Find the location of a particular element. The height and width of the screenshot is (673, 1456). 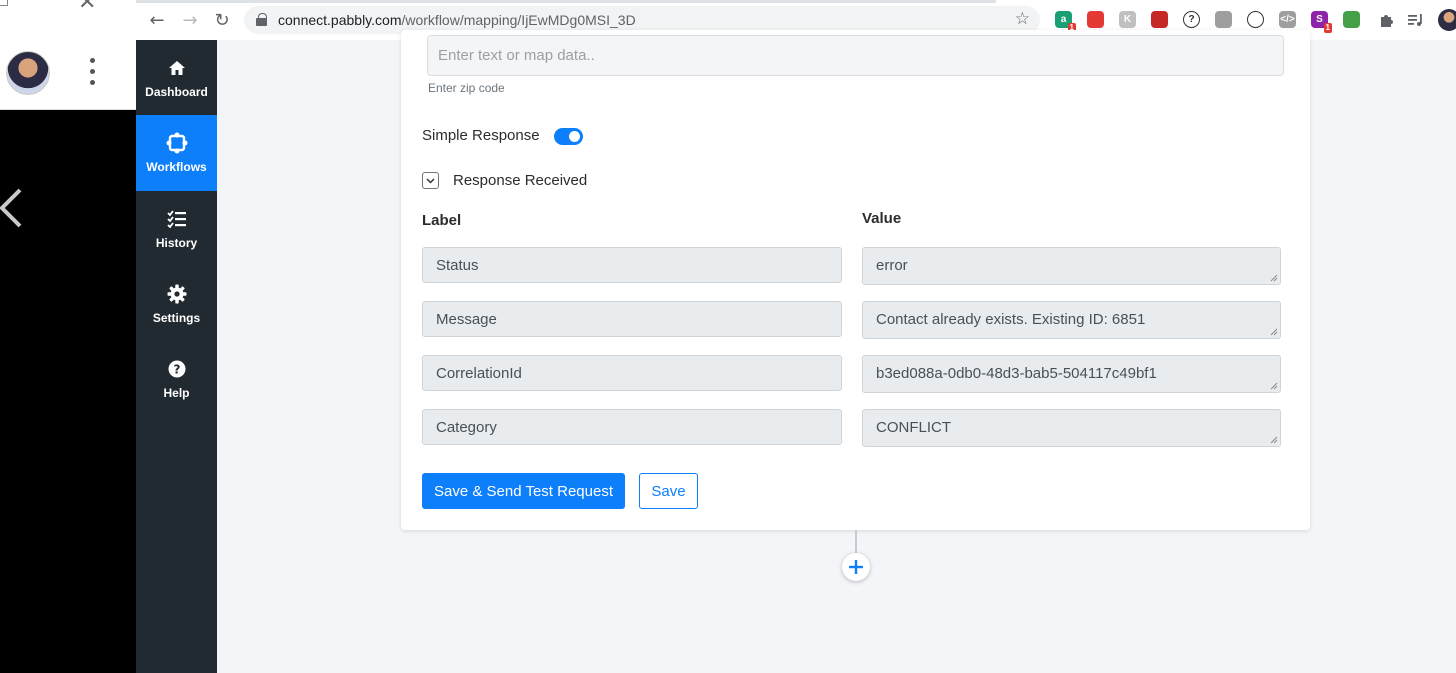

sidebar-item-history: History is located at coordinates (176, 228).